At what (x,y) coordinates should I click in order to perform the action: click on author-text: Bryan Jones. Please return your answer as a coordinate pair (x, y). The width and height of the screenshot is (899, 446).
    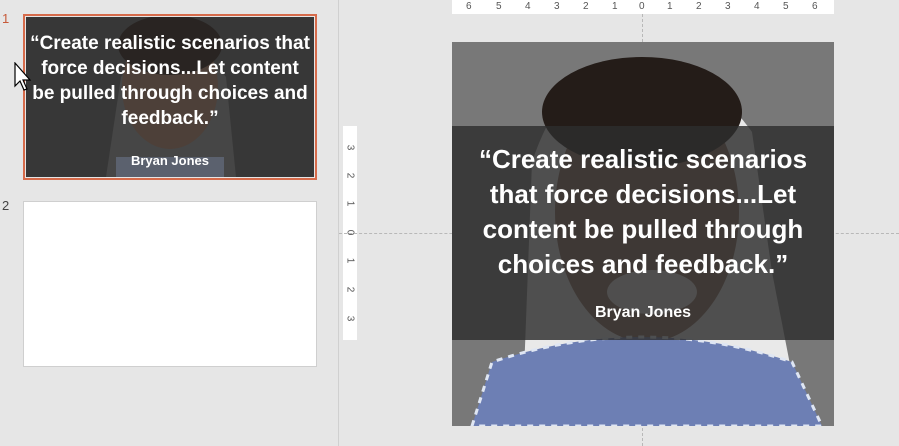
    Looking at the image, I should click on (643, 313).